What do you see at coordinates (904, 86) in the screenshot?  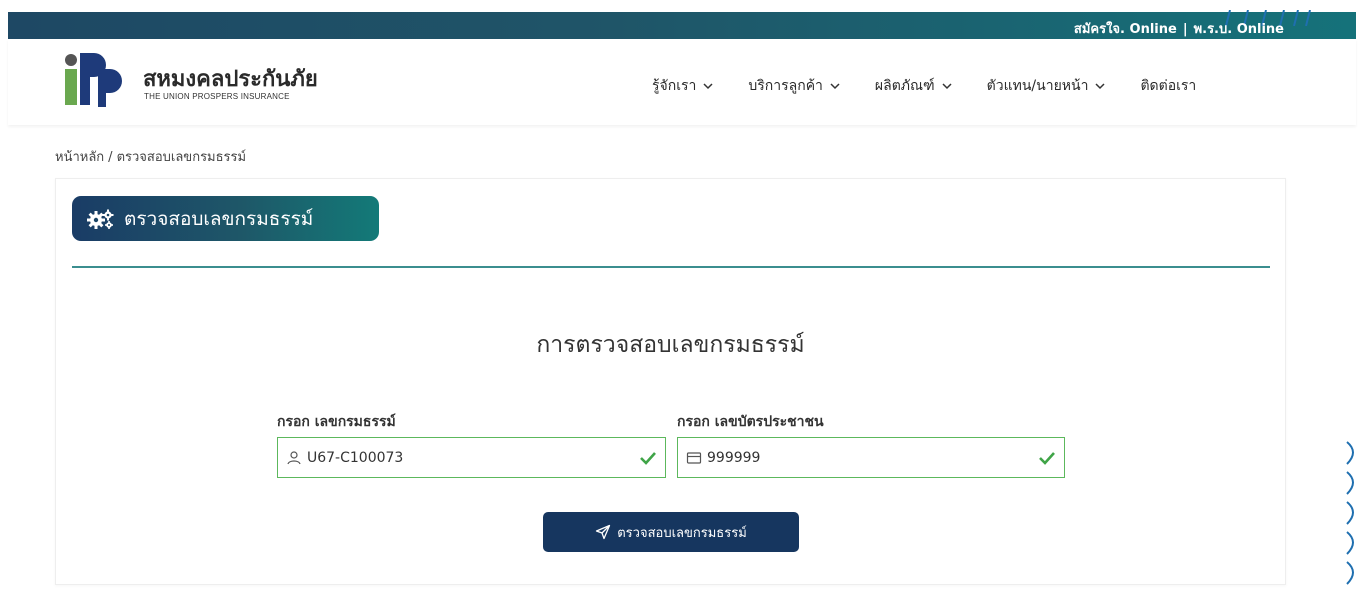 I see `nav-item-label: ผลิตภัณฑ์` at bounding box center [904, 86].